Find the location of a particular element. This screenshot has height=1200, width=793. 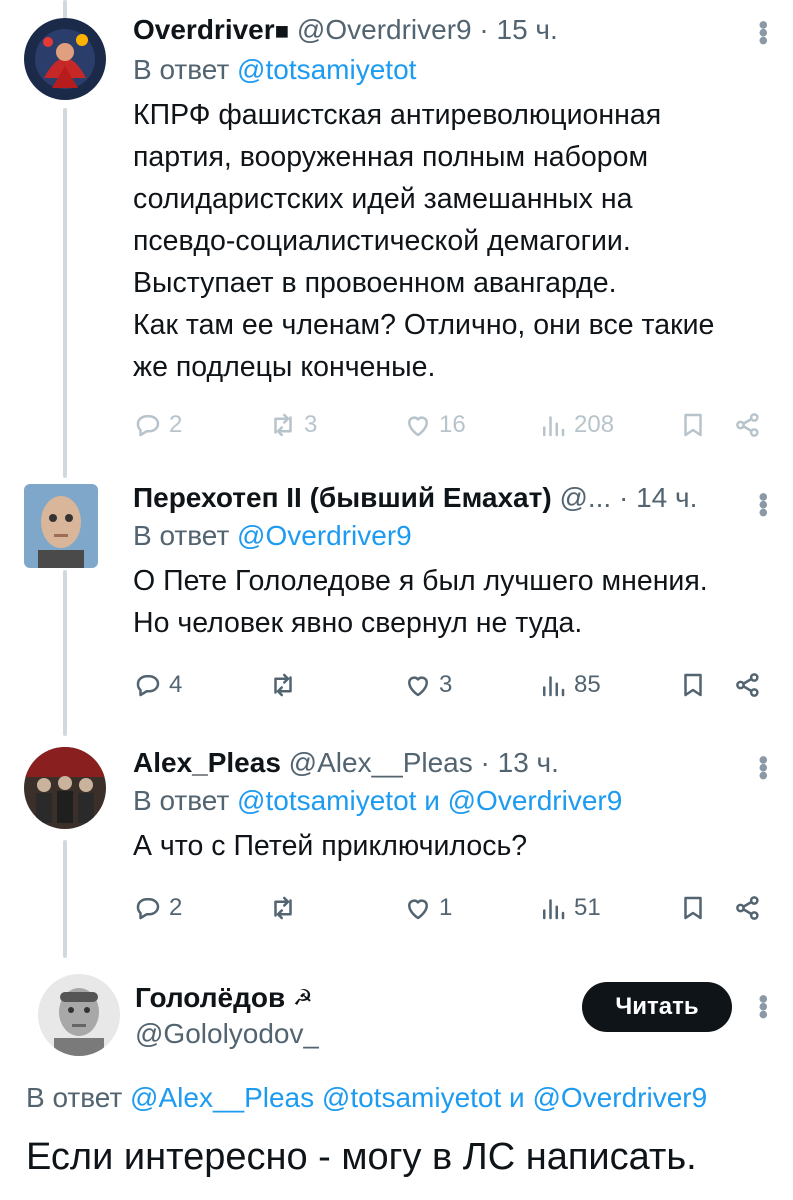

retweet-button: 3 is located at coordinates (292, 425).